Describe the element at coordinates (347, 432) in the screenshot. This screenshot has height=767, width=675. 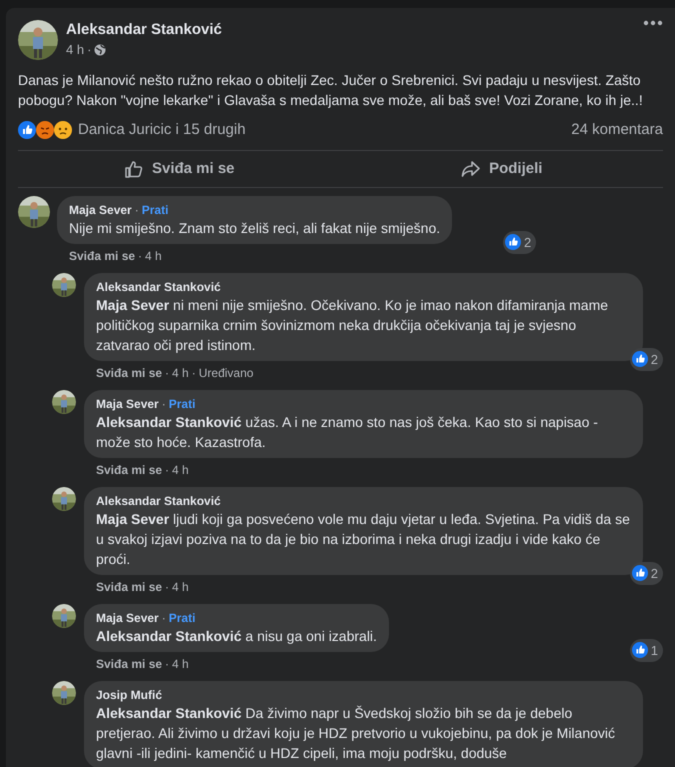
I see `comment-text: Aleksandar Stanković užas. A i ne znamo sto nas još čeka. Kao sto si napisao - može sto hoće. Kazastrofa.` at that location.